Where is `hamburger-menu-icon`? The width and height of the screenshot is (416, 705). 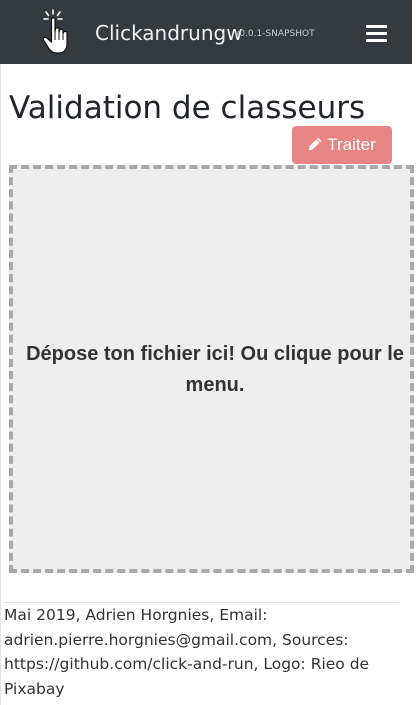 hamburger-menu-icon is located at coordinates (377, 32).